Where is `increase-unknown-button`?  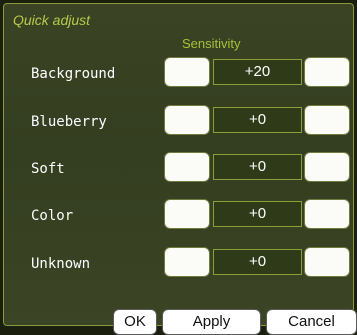 increase-unknown-button is located at coordinates (327, 262).